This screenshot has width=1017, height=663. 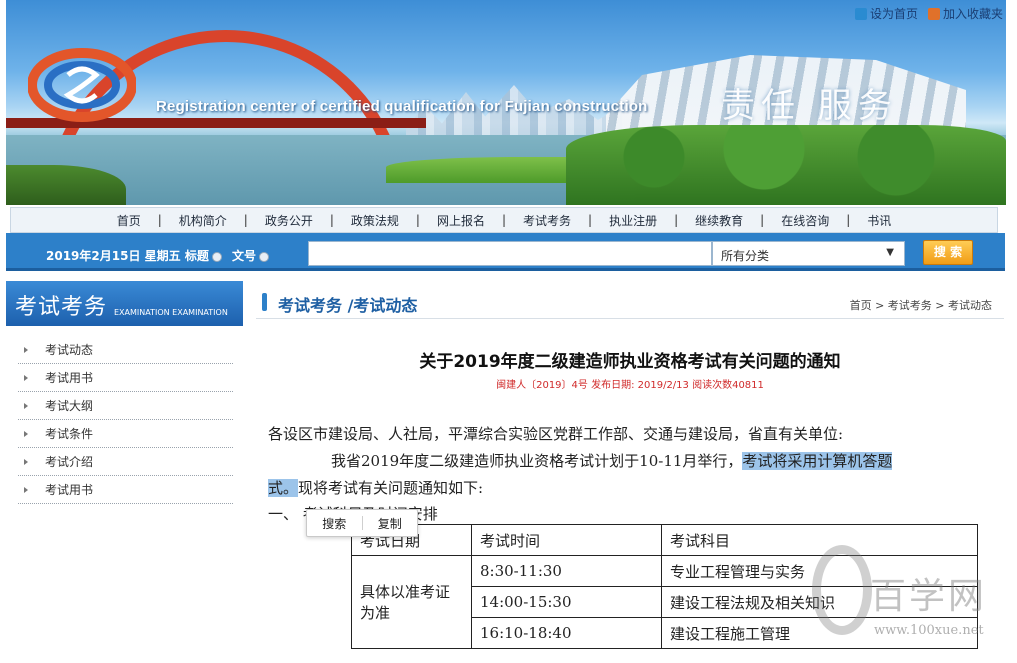 I want to click on breadcrumb: 首页 > 考试考务 > 考试动态, so click(x=921, y=305).